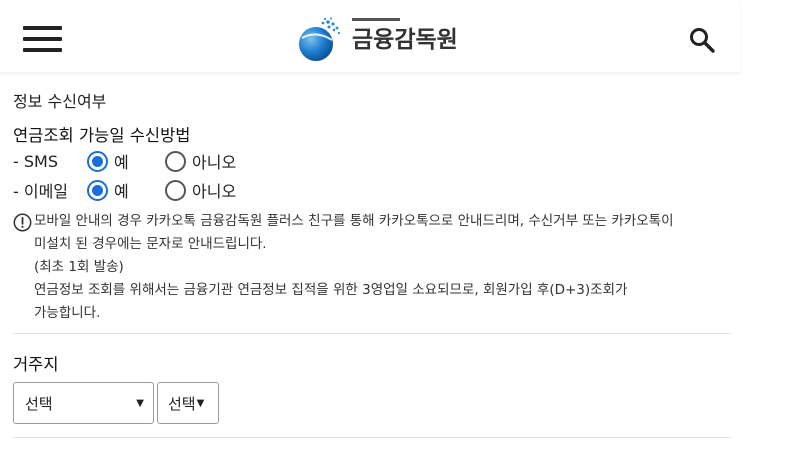 The width and height of the screenshot is (790, 454). What do you see at coordinates (150, 244) in the screenshot?
I see `notice-line: 미설치 된 경우에는 문자로 안내드립니다.` at bounding box center [150, 244].